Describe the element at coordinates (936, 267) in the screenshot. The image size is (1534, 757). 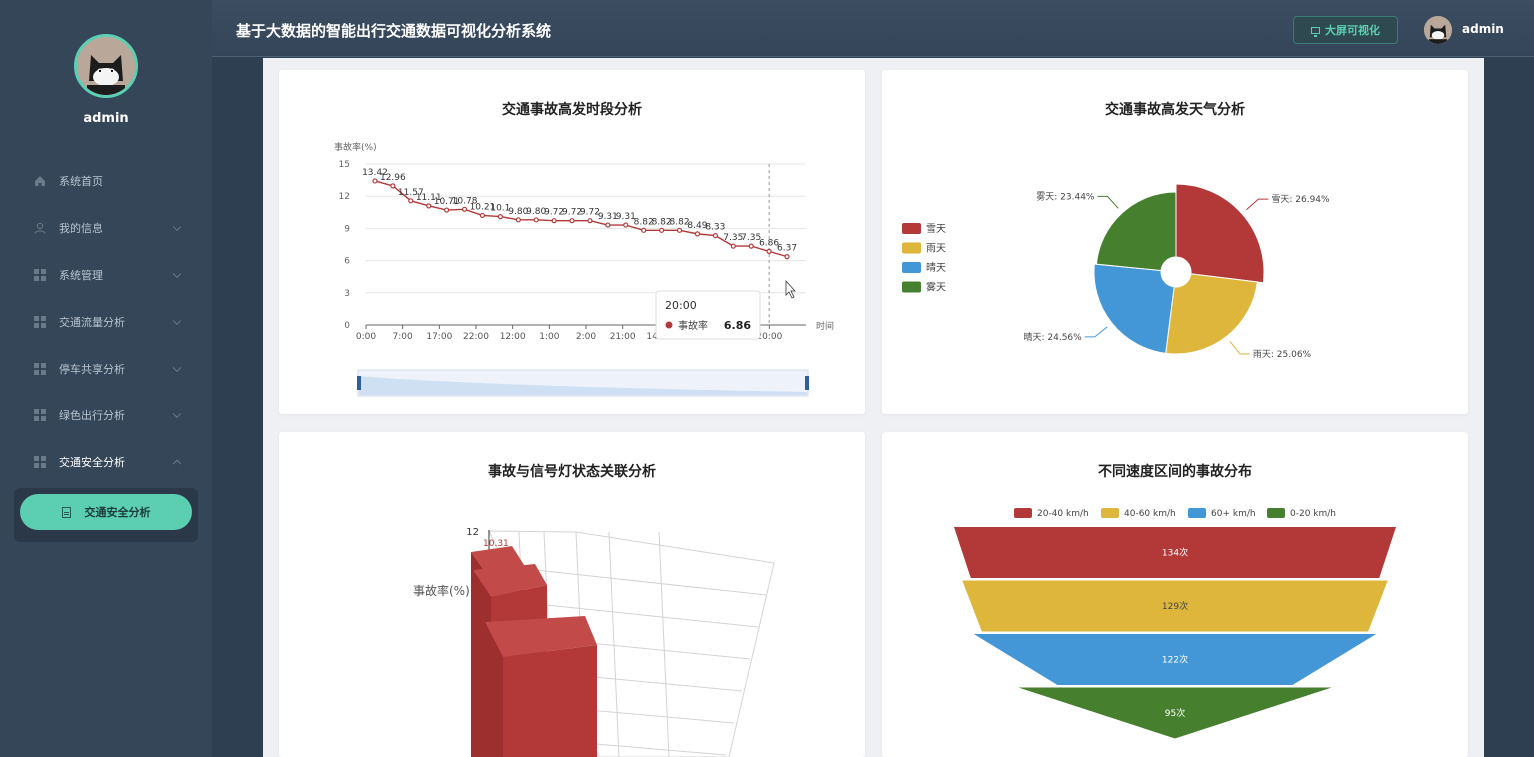
I see `legend-label: 晴天` at that location.